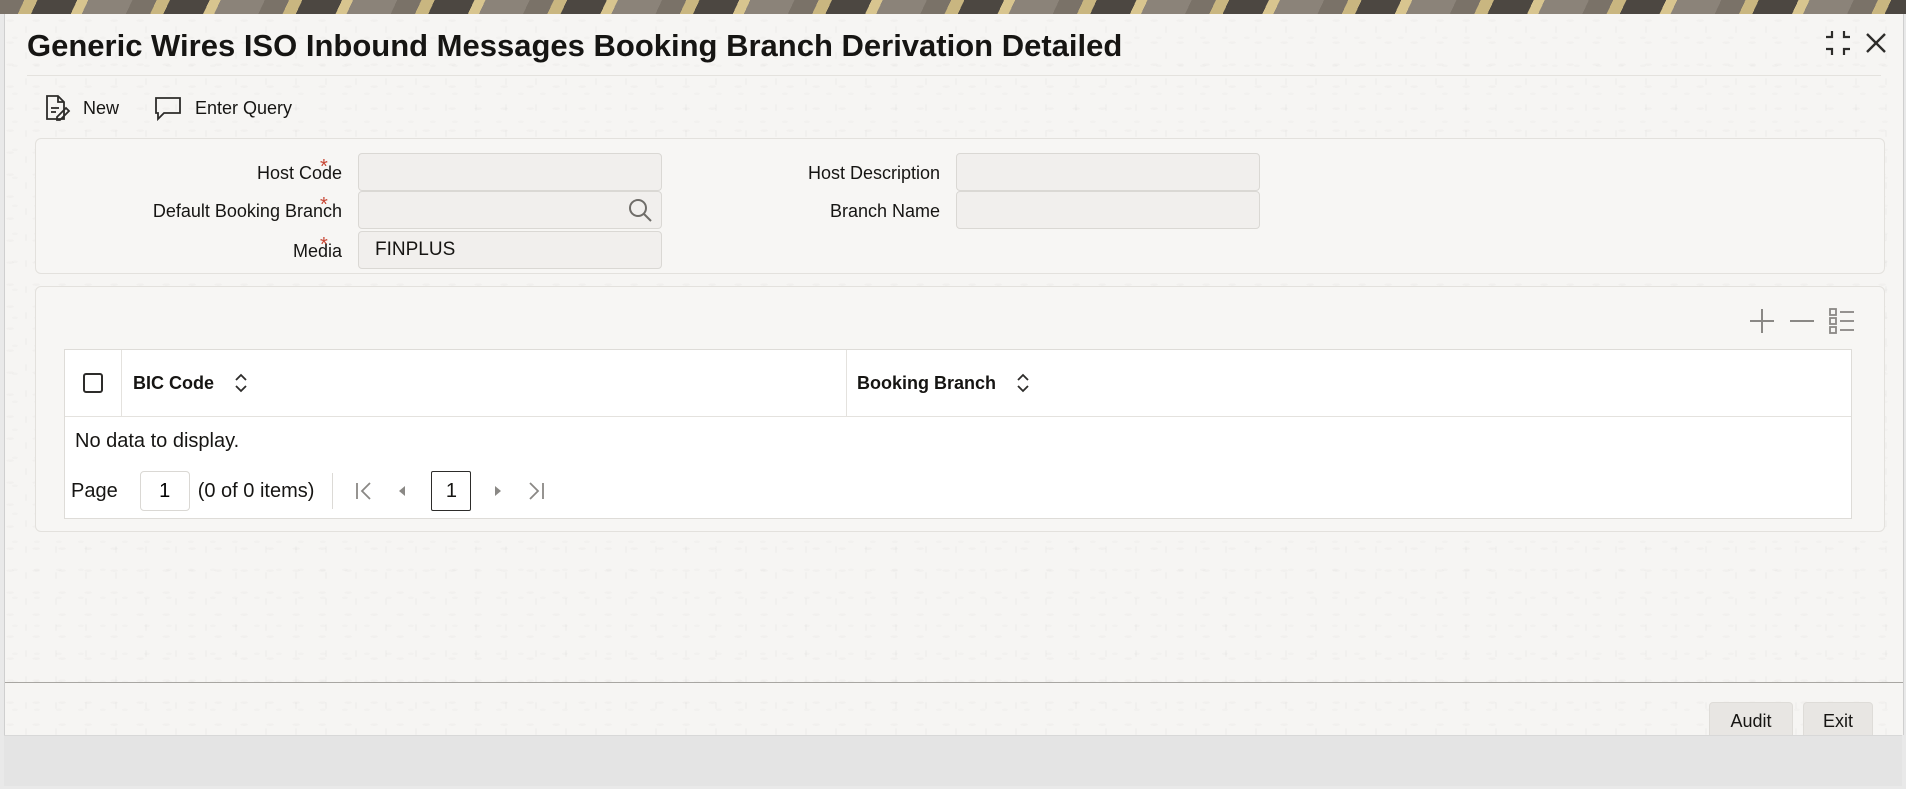  I want to click on branch-name-label: Branch Name, so click(884, 211).